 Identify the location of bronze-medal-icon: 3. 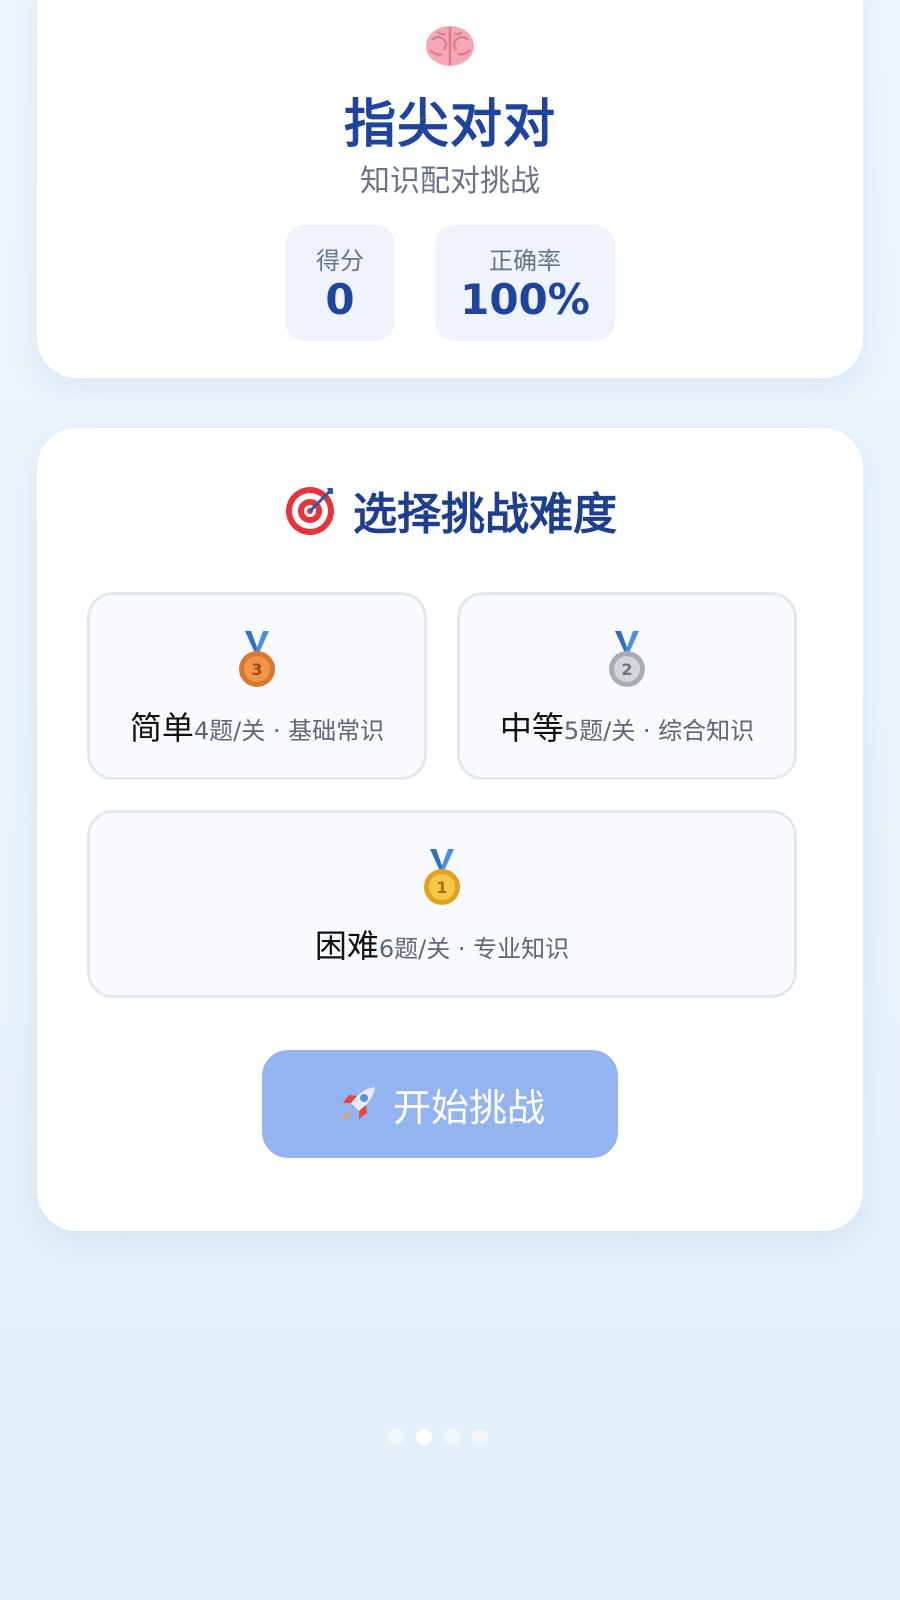
(257, 661).